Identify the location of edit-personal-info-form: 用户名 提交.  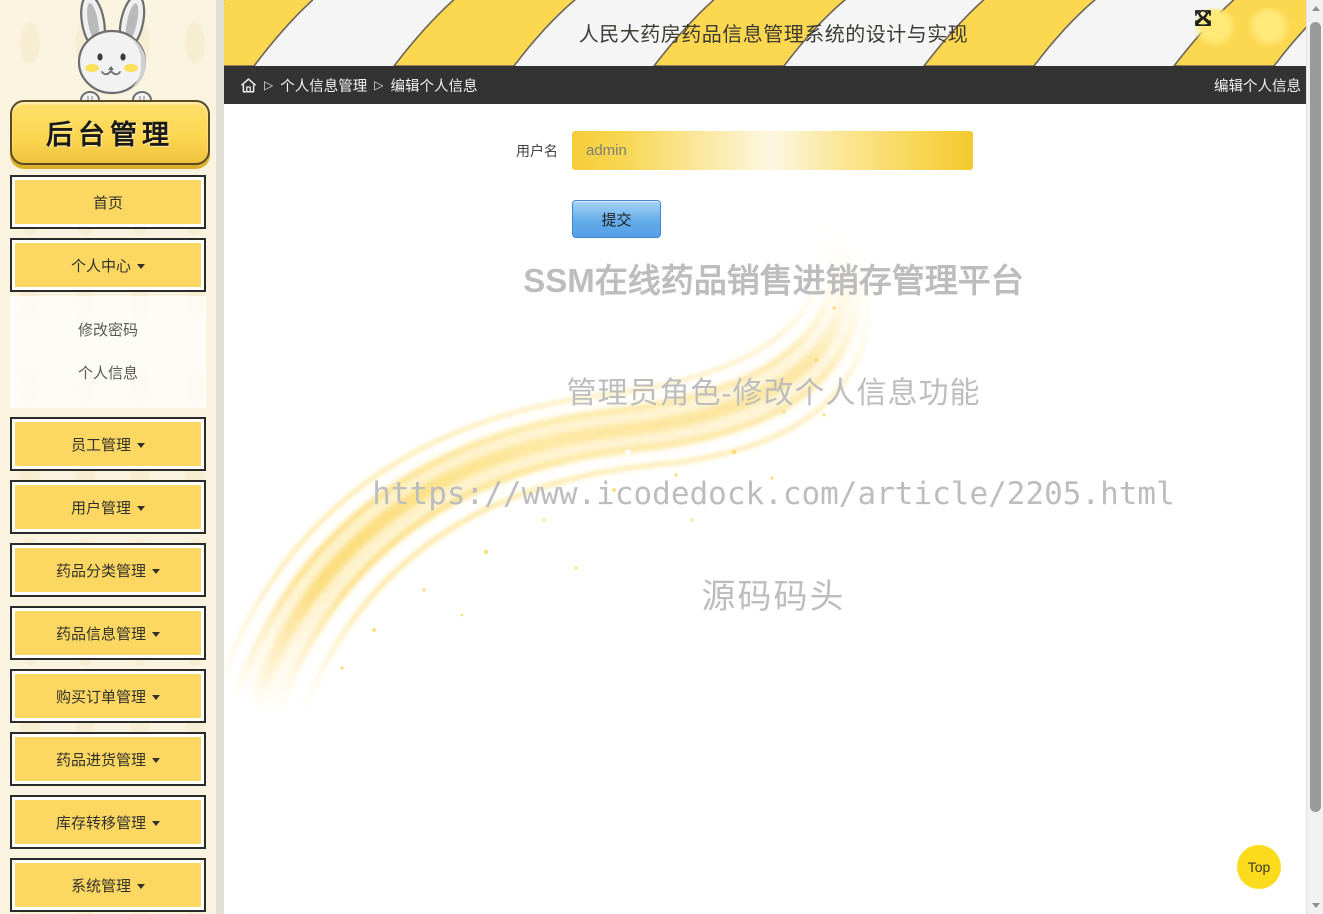
(773, 171).